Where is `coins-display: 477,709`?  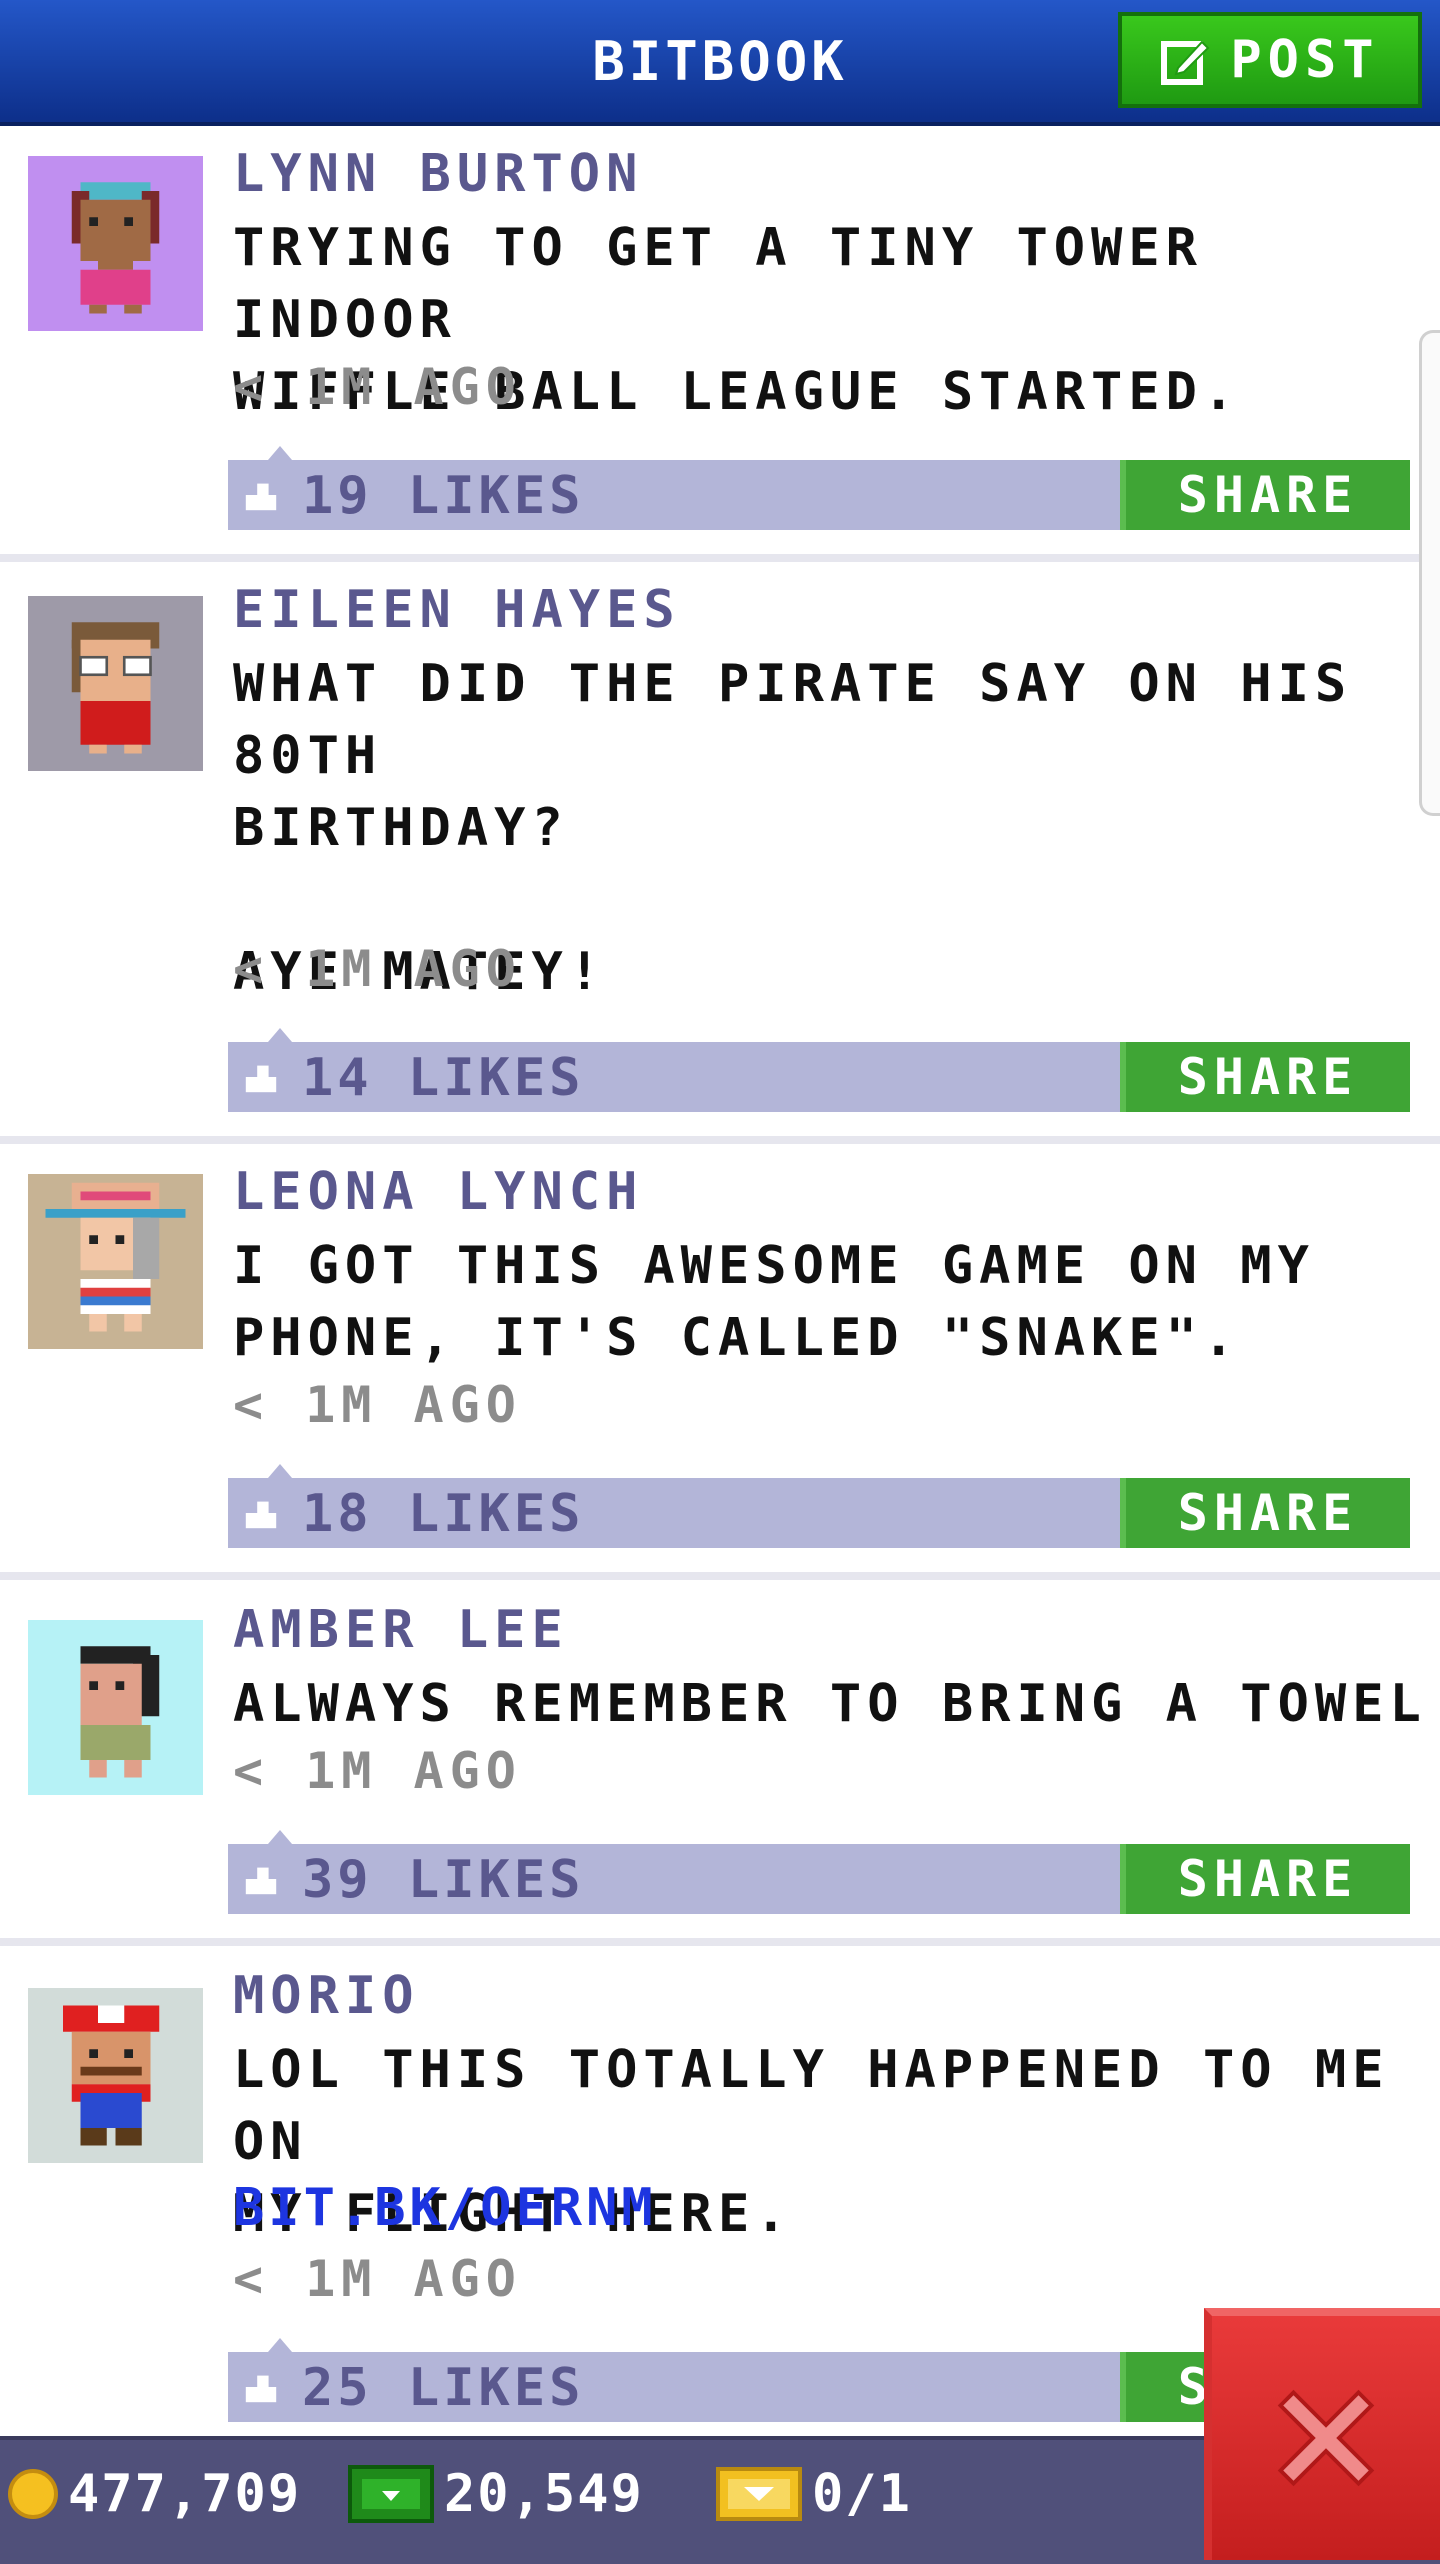
coins-display: 477,709 is located at coordinates (154, 2494).